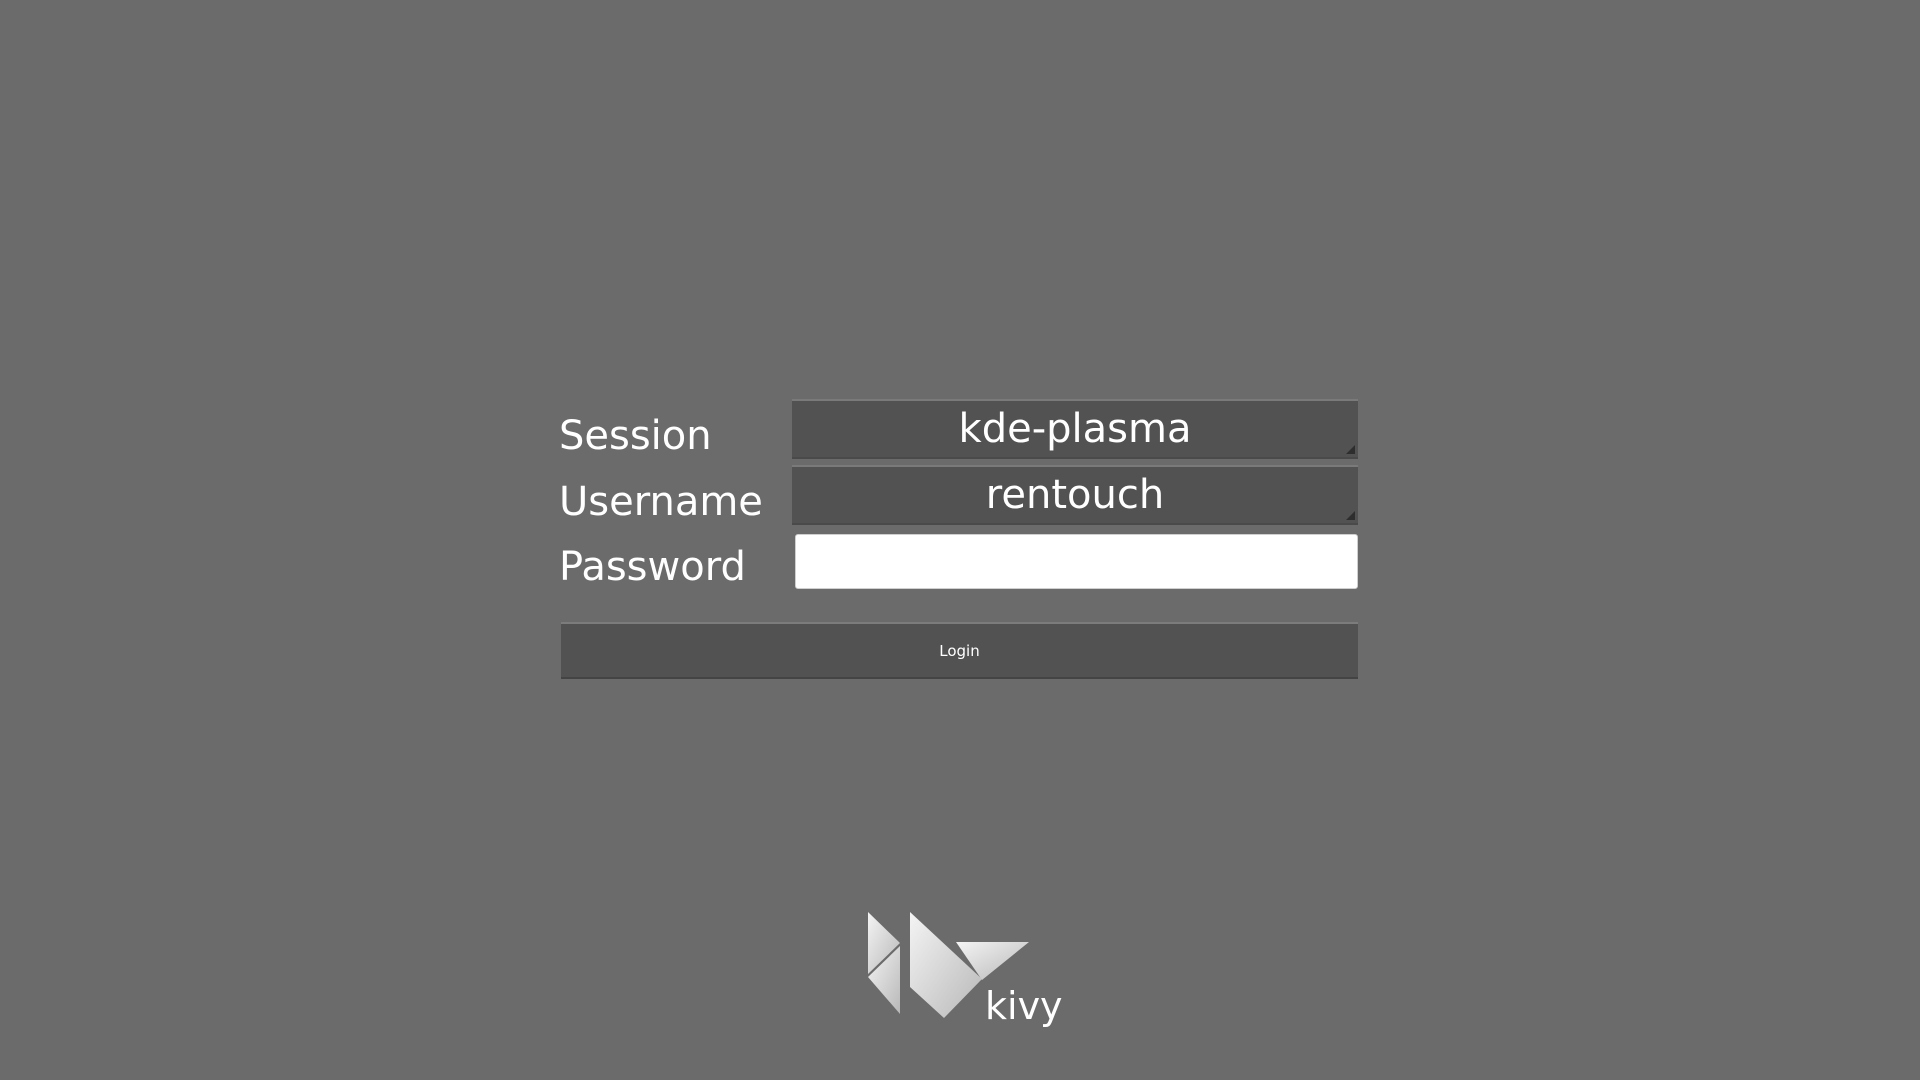 This screenshot has width=1920, height=1080. Describe the element at coordinates (1024, 1006) in the screenshot. I see `kivy-logo-text: kivy` at that location.